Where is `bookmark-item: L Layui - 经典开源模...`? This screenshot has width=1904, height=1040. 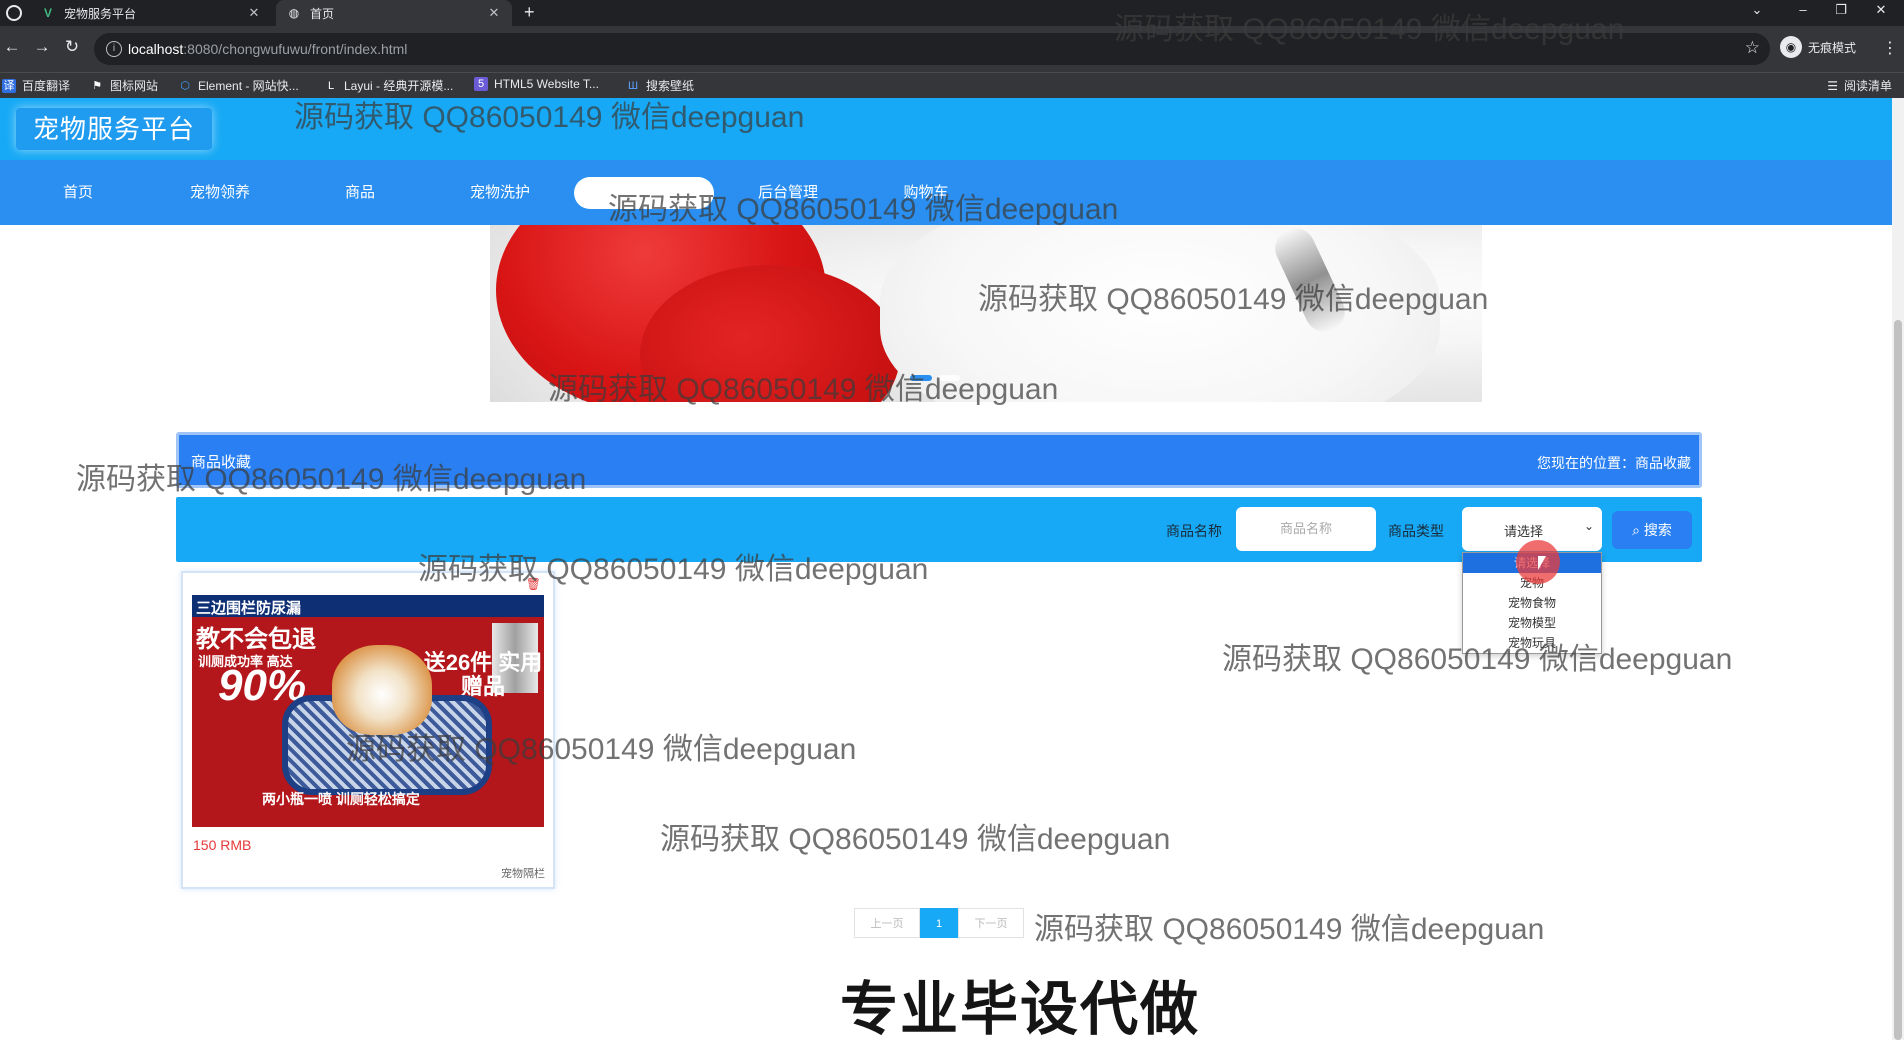 bookmark-item: L Layui - 经典开源模... is located at coordinates (388, 85).